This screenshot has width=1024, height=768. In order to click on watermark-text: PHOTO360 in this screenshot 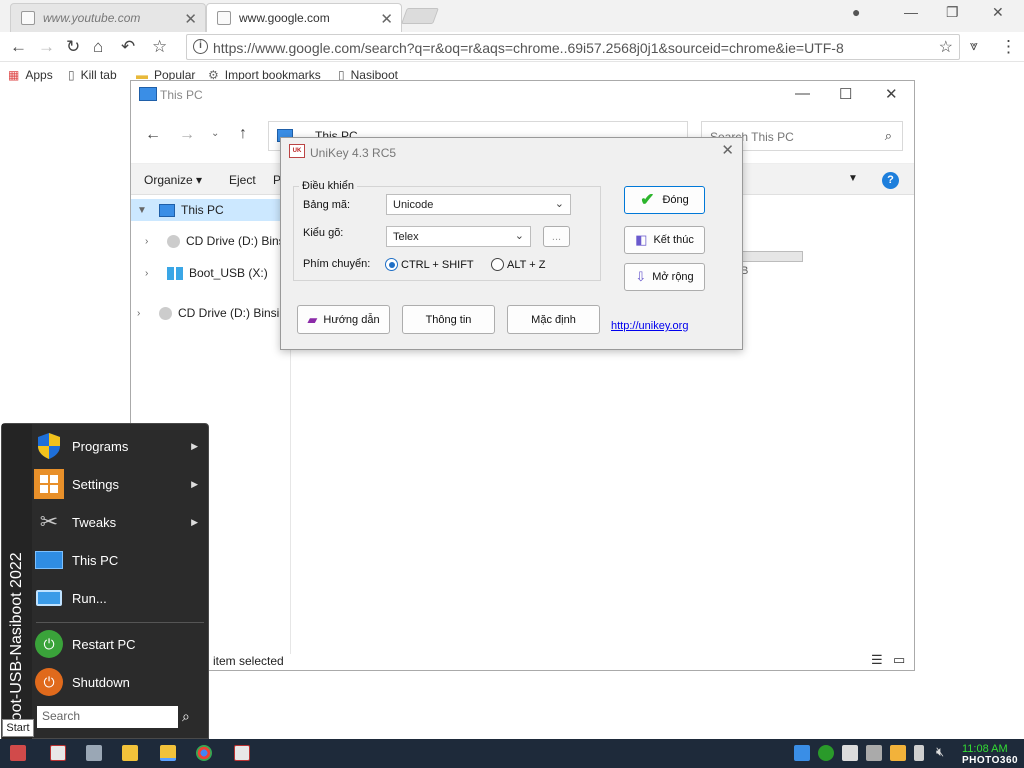, I will do `click(990, 760)`.